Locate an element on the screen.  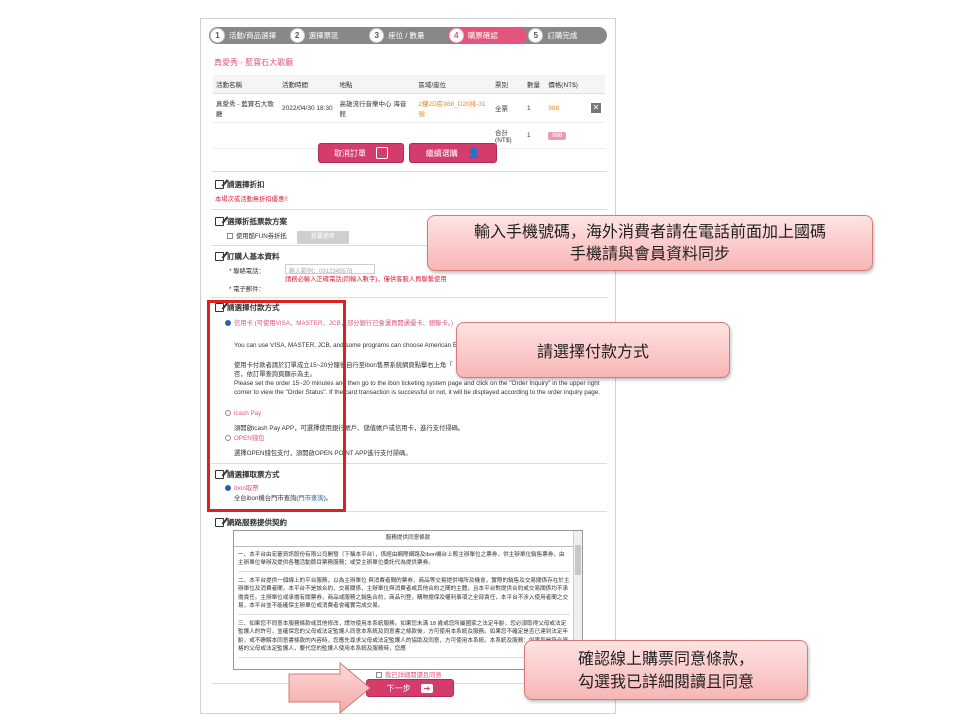
payment-callout: 請選擇付款方式 is located at coordinates (593, 350).